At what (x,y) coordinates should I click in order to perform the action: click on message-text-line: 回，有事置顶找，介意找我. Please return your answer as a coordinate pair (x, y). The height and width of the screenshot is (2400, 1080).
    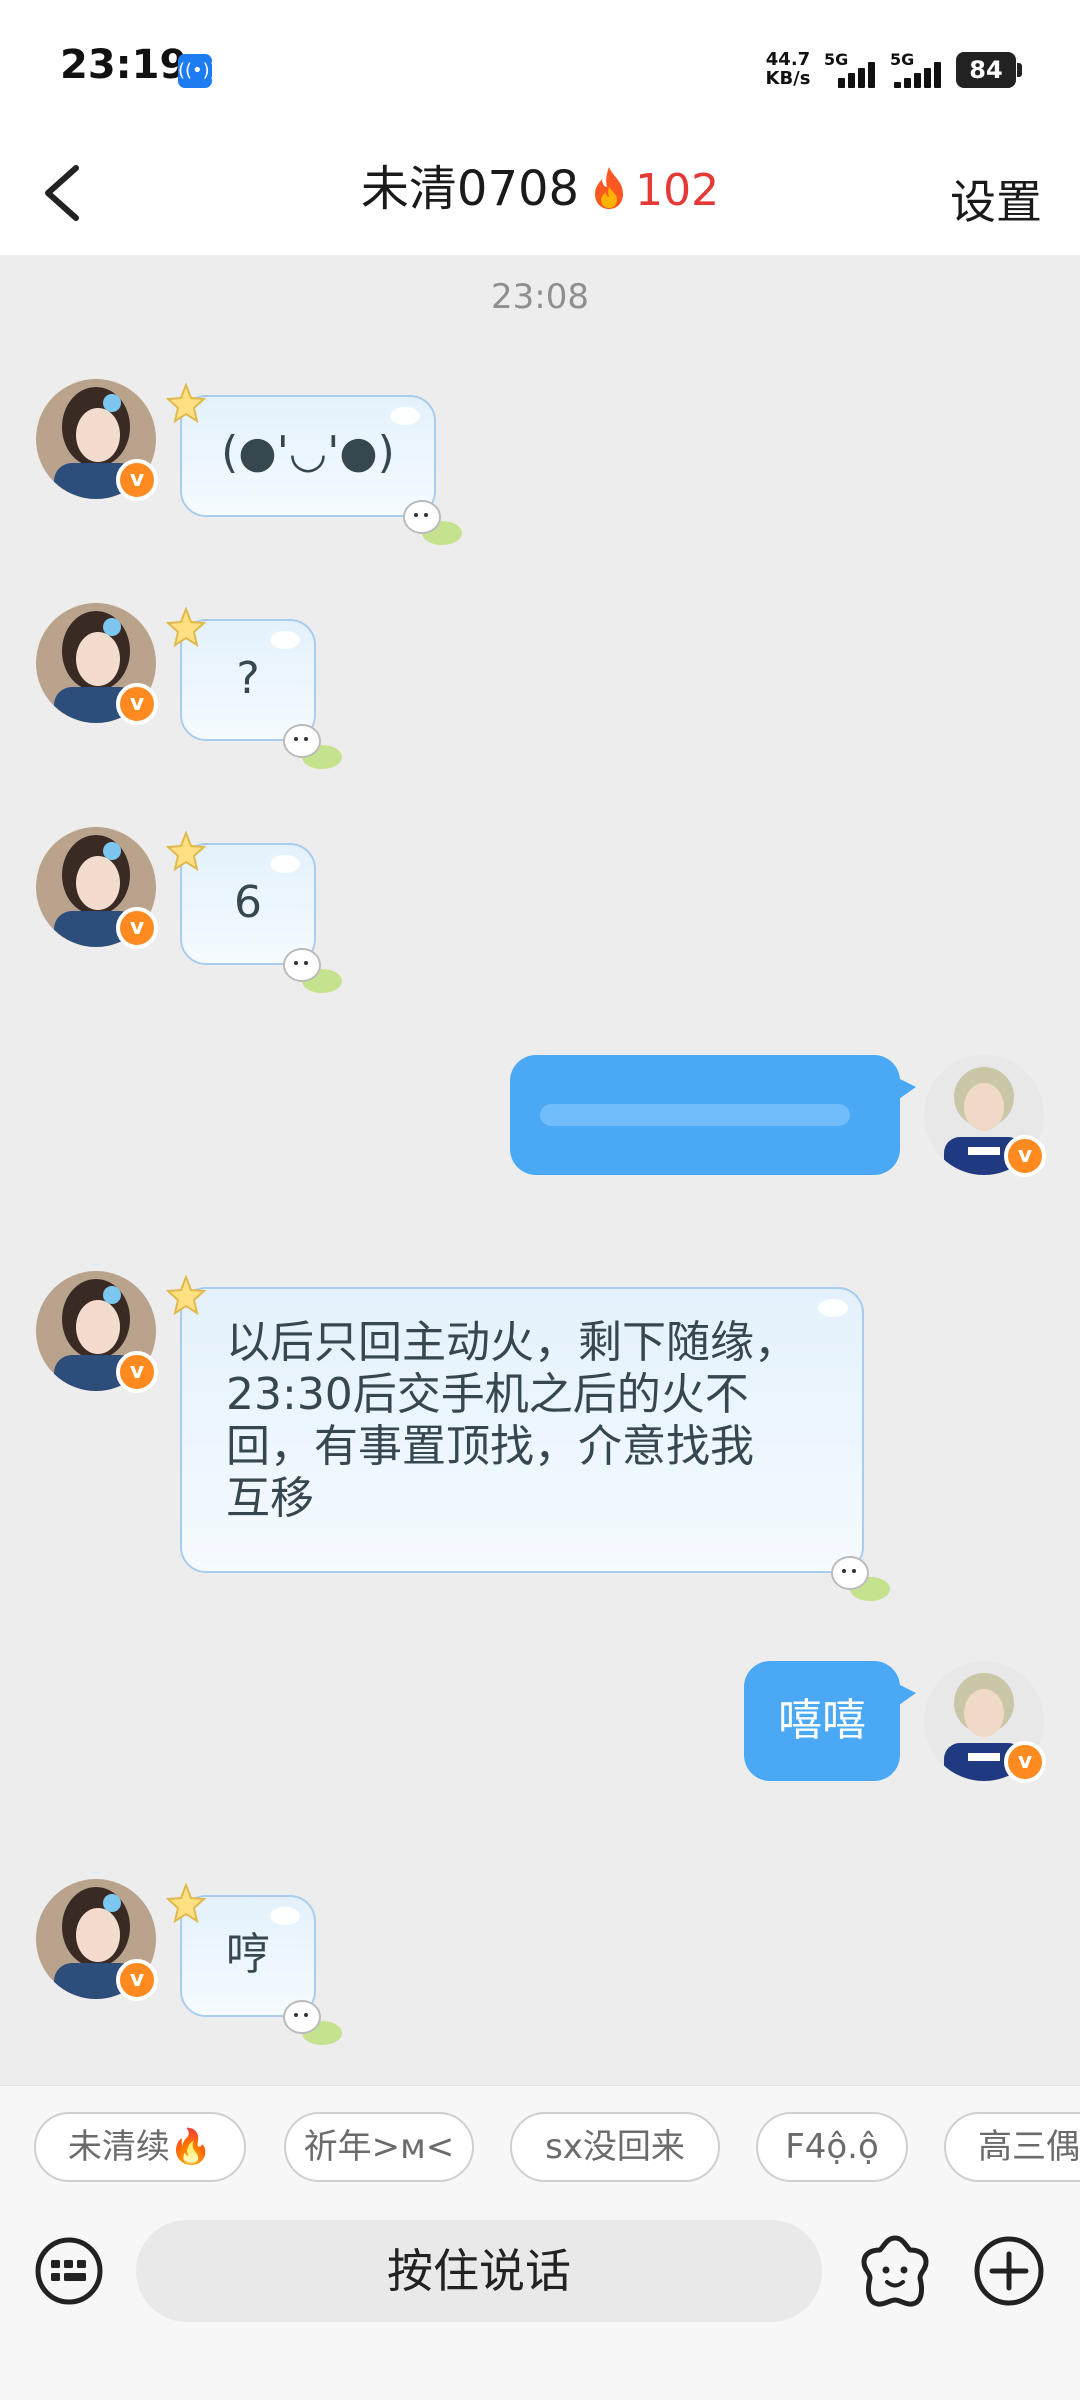
    Looking at the image, I should click on (490, 1446).